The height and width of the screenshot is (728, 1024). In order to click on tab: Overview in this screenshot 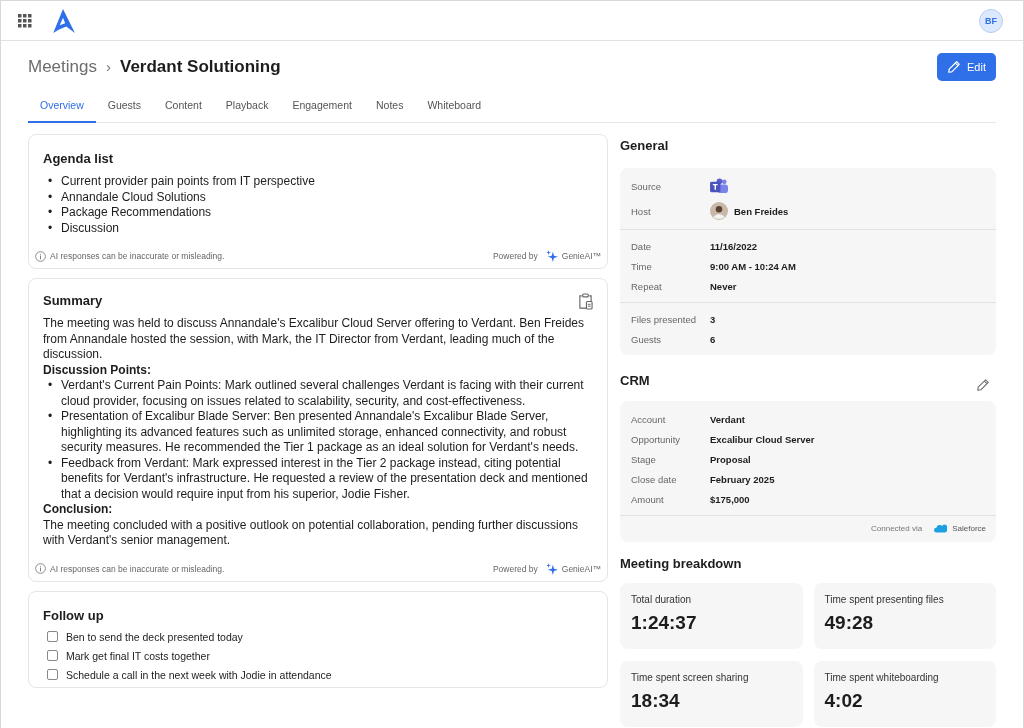, I will do `click(62, 107)`.